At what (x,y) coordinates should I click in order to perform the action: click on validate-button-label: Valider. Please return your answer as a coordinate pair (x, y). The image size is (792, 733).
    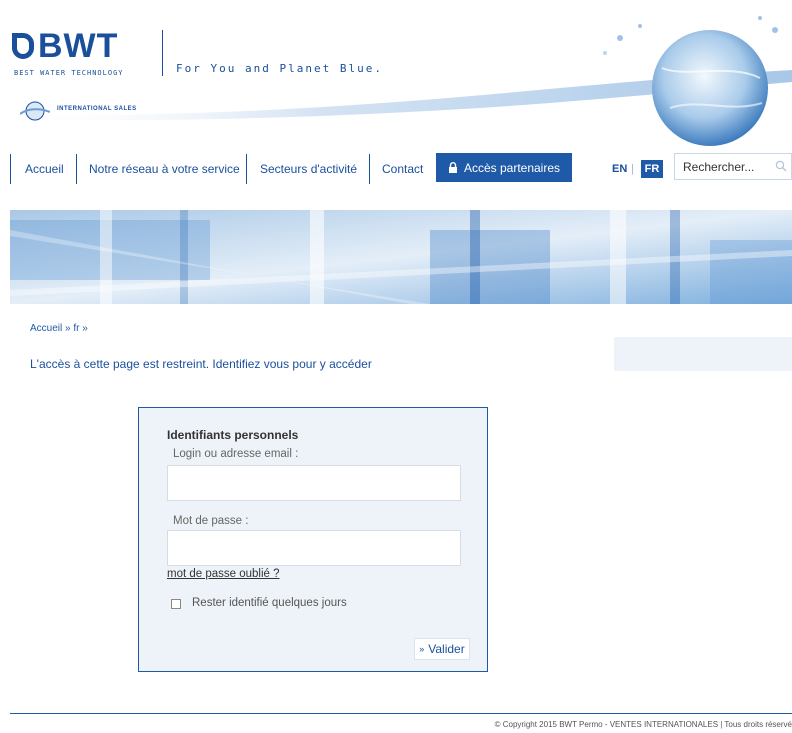
    Looking at the image, I should click on (446, 649).